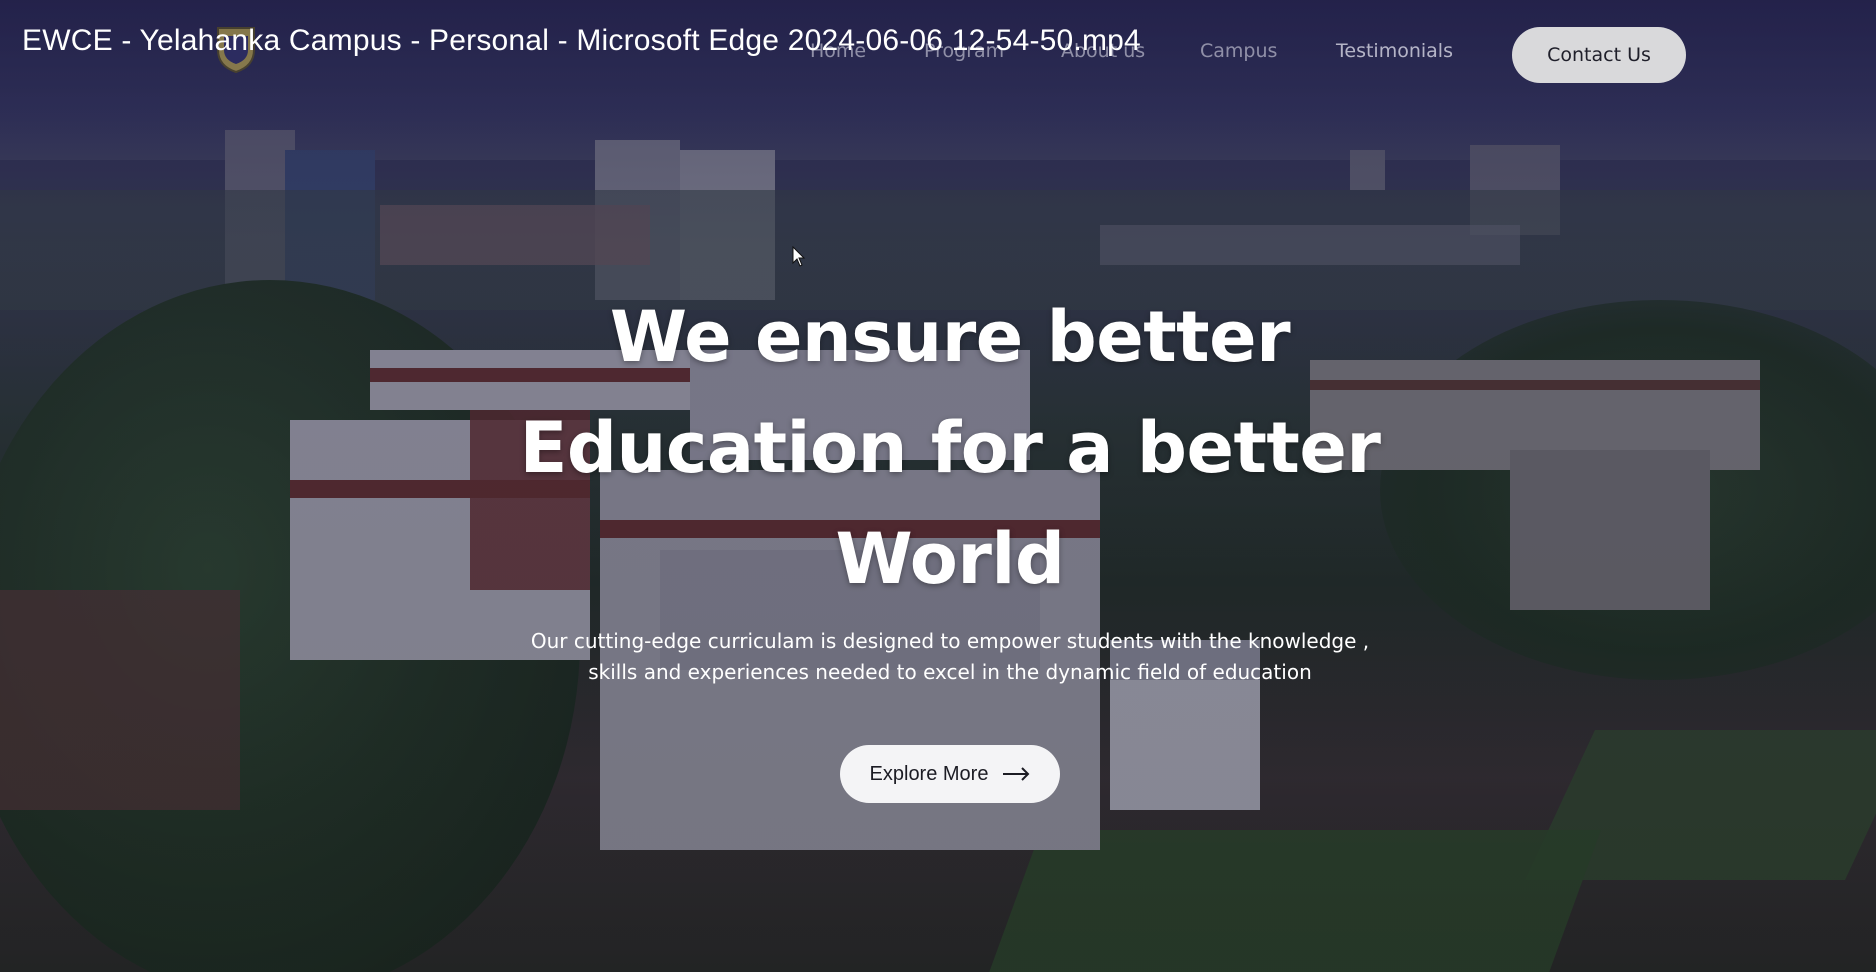  I want to click on arrow-right-icon, so click(1016, 774).